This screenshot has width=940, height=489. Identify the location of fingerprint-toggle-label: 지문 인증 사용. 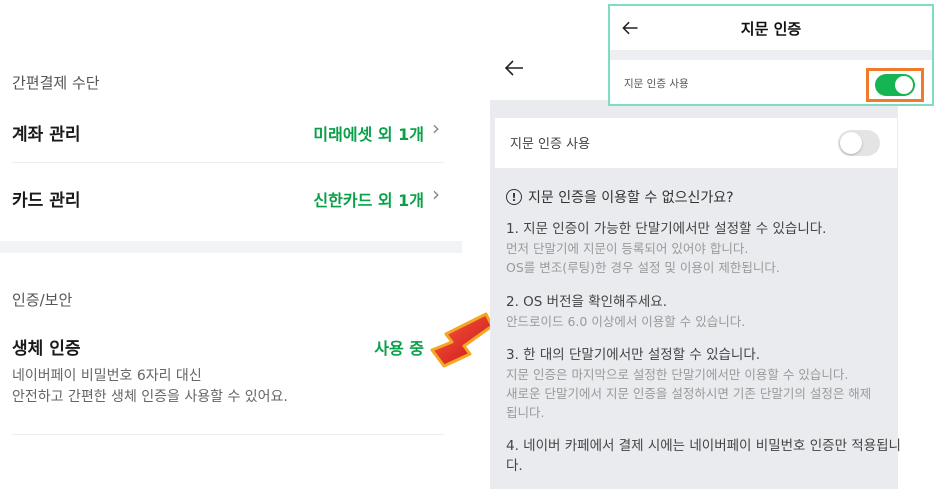
(550, 144).